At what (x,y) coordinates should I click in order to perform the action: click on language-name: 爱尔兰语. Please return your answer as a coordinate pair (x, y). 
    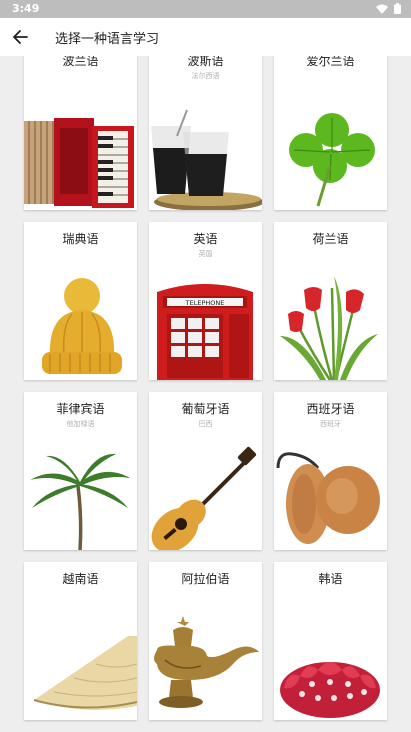
    Looking at the image, I should click on (330, 62).